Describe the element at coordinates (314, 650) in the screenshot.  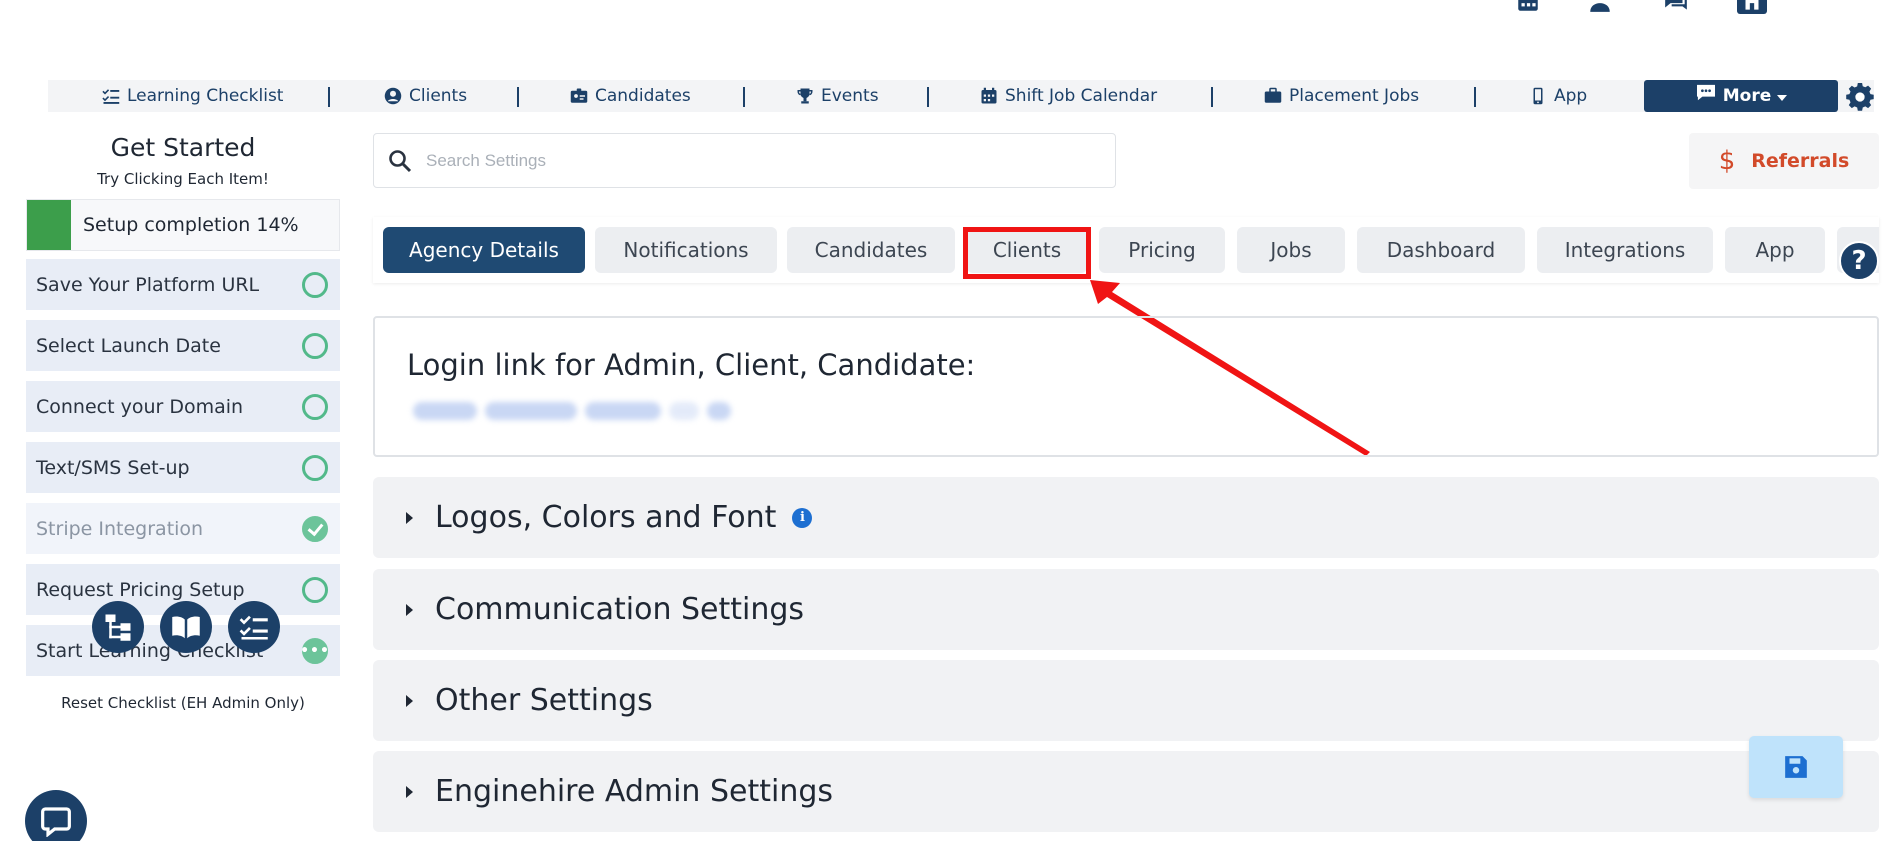
I see `in-progress-icon: •••` at that location.